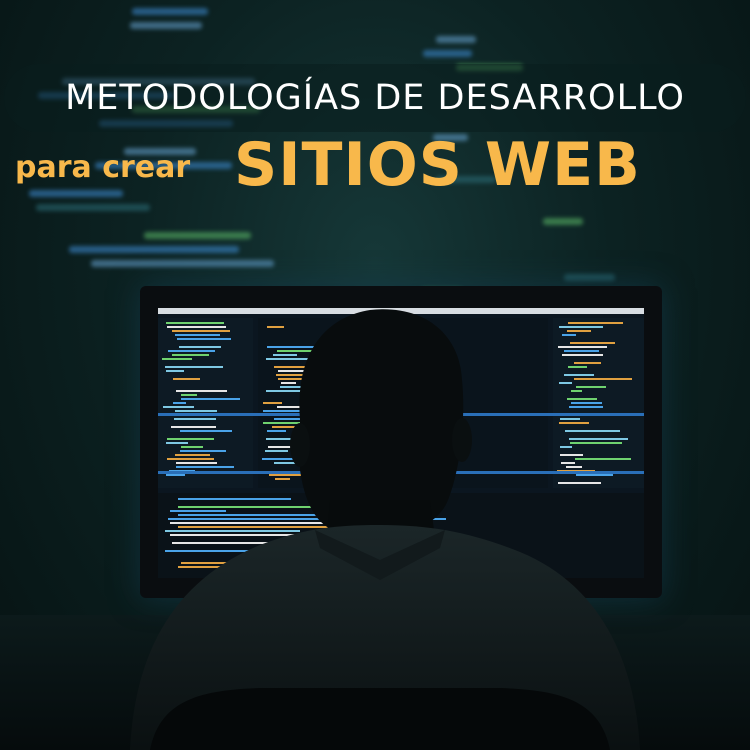 This screenshot has width=750, height=750. Describe the element at coordinates (375, 98) in the screenshot. I see `headline-line1: METODOLOGÍAS DE DESARROLLO` at that location.